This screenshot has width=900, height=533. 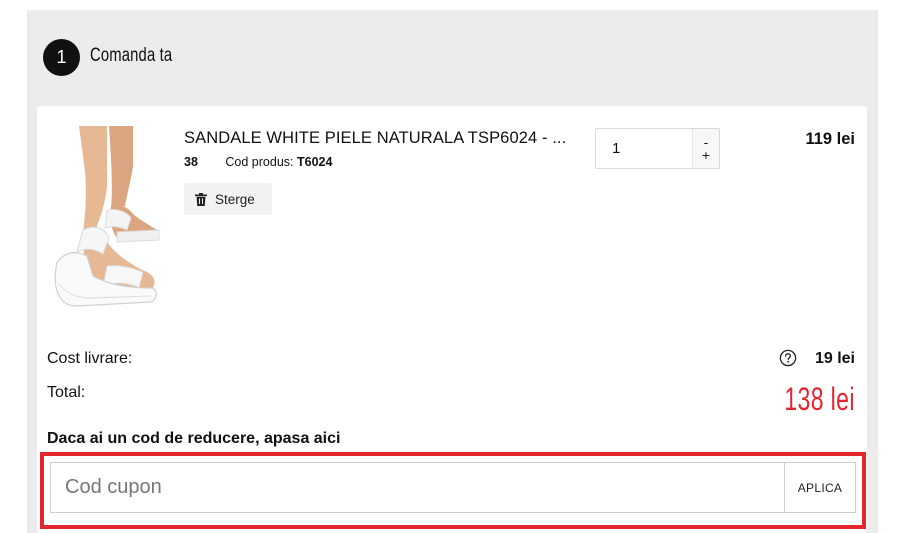 I want to click on product-size: 38, so click(x=191, y=162).